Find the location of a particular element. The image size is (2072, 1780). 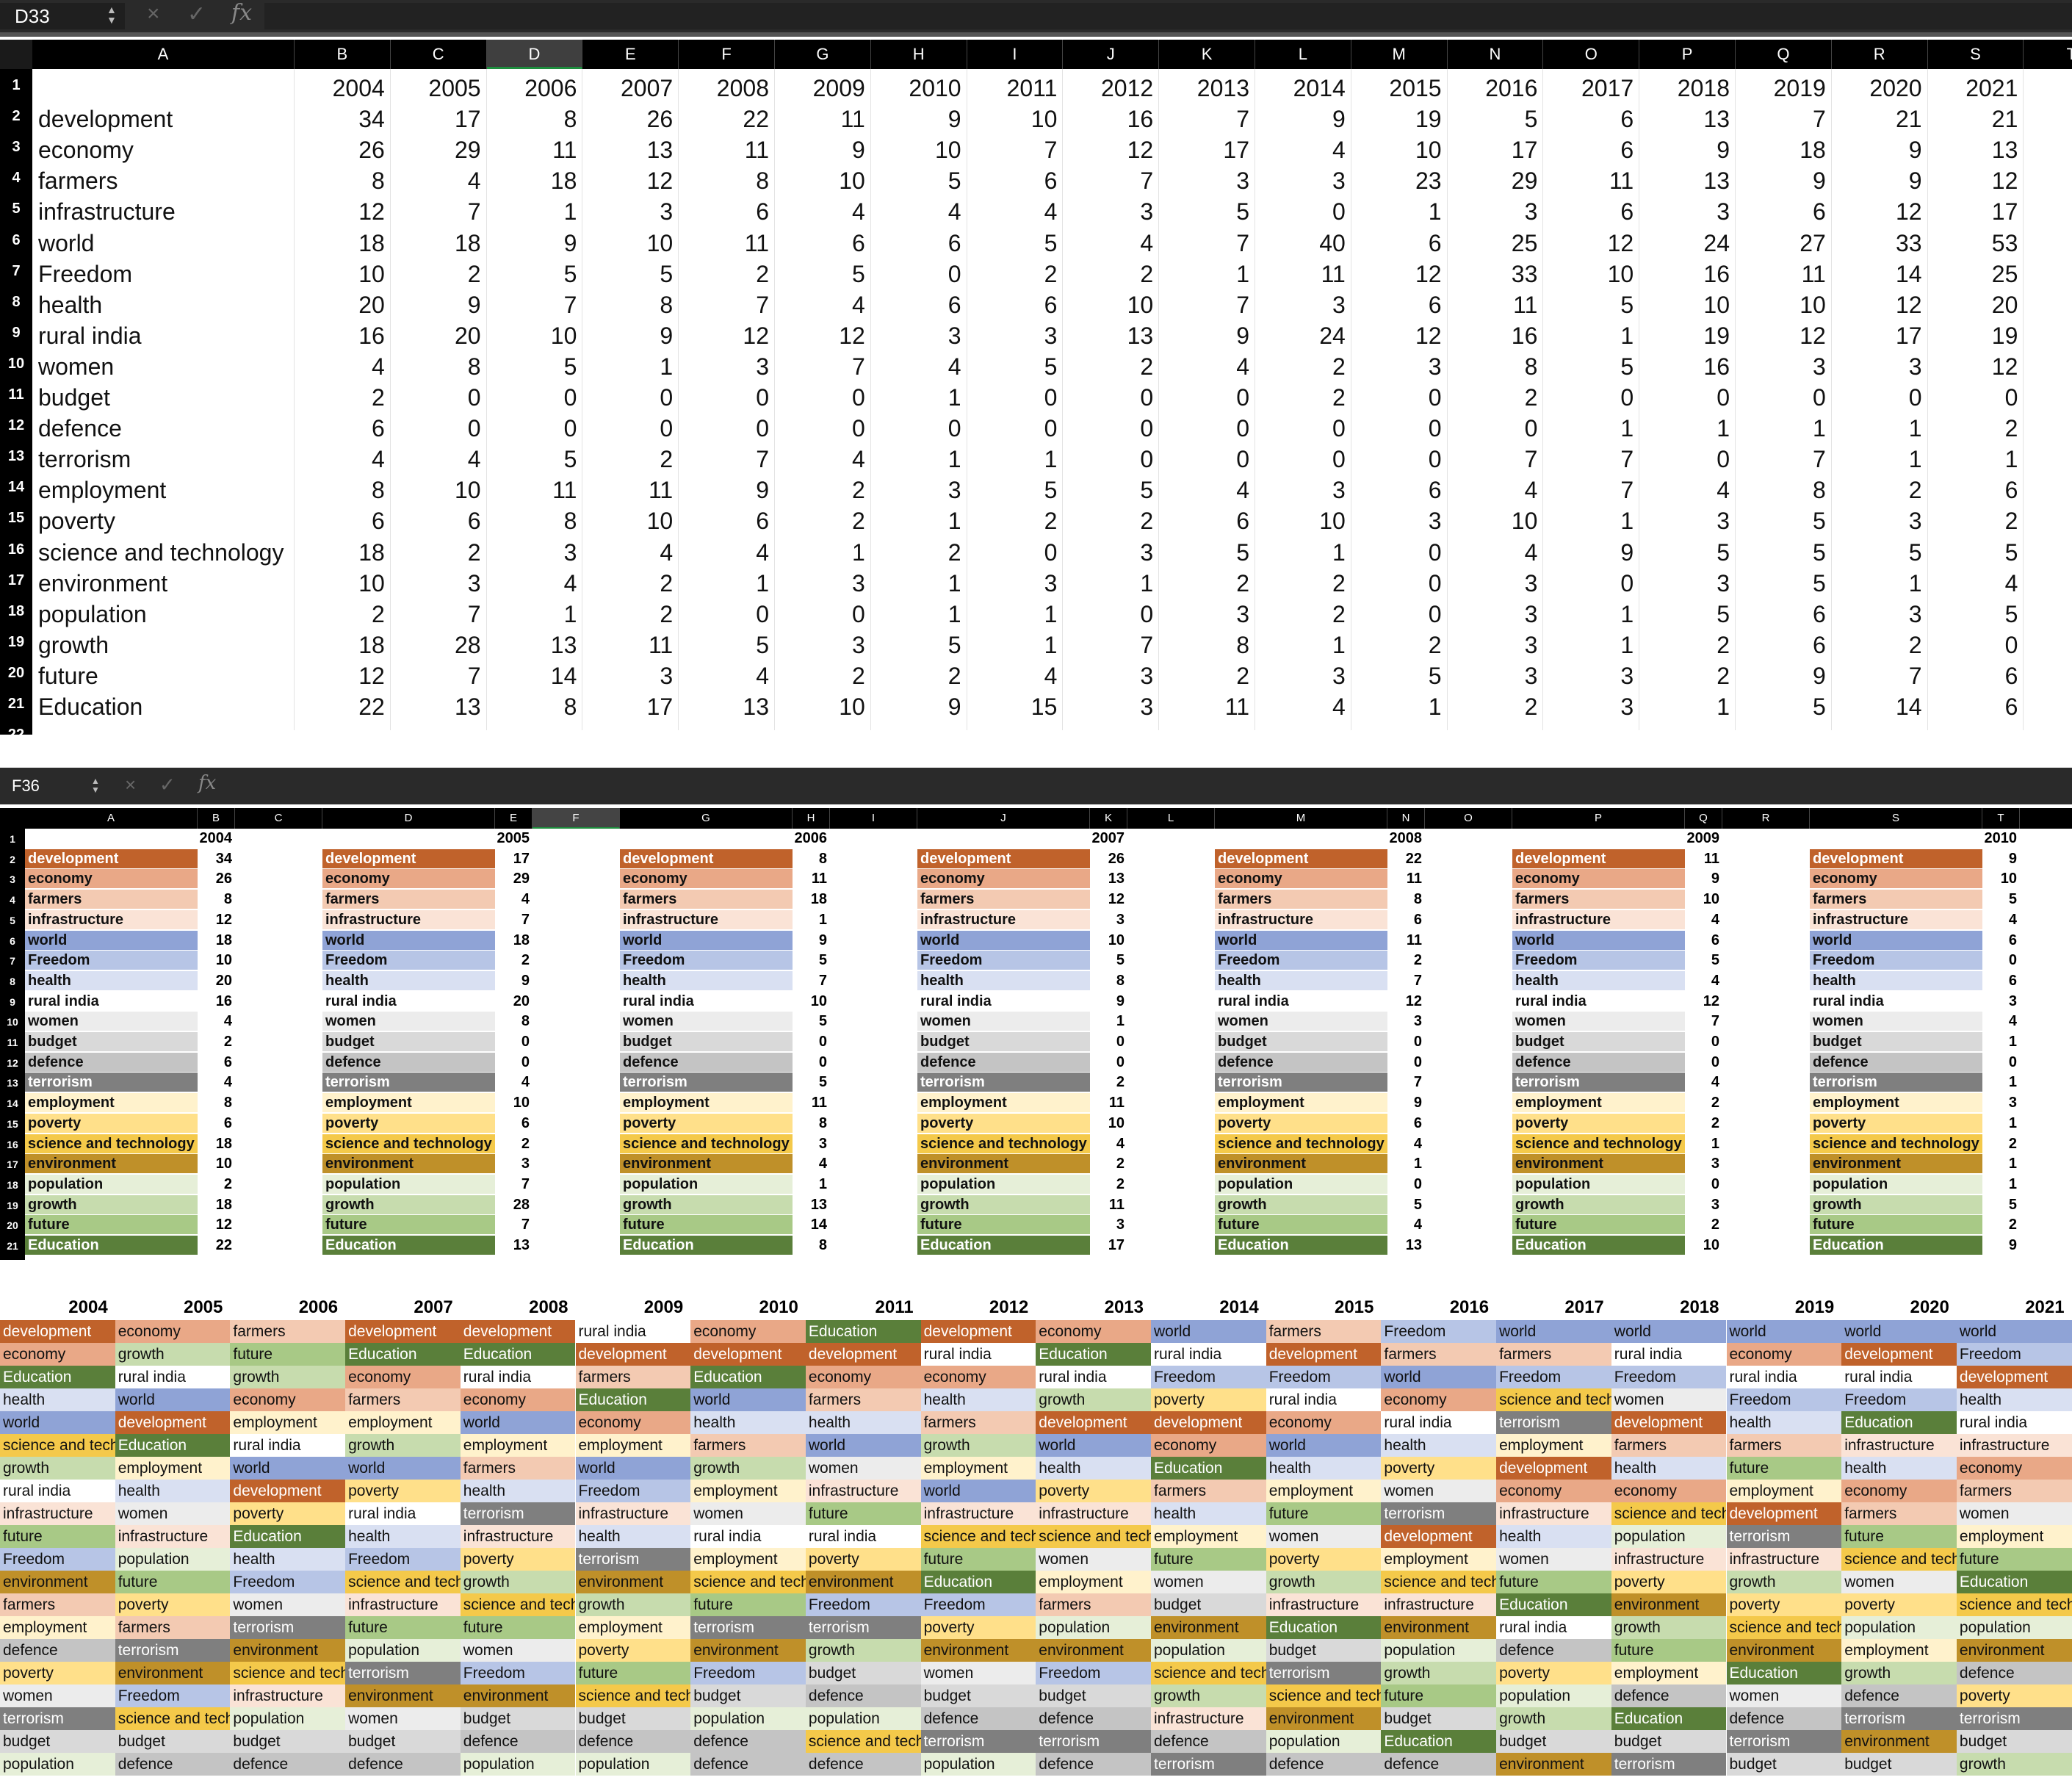

topic-cell: women is located at coordinates (706, 1021).